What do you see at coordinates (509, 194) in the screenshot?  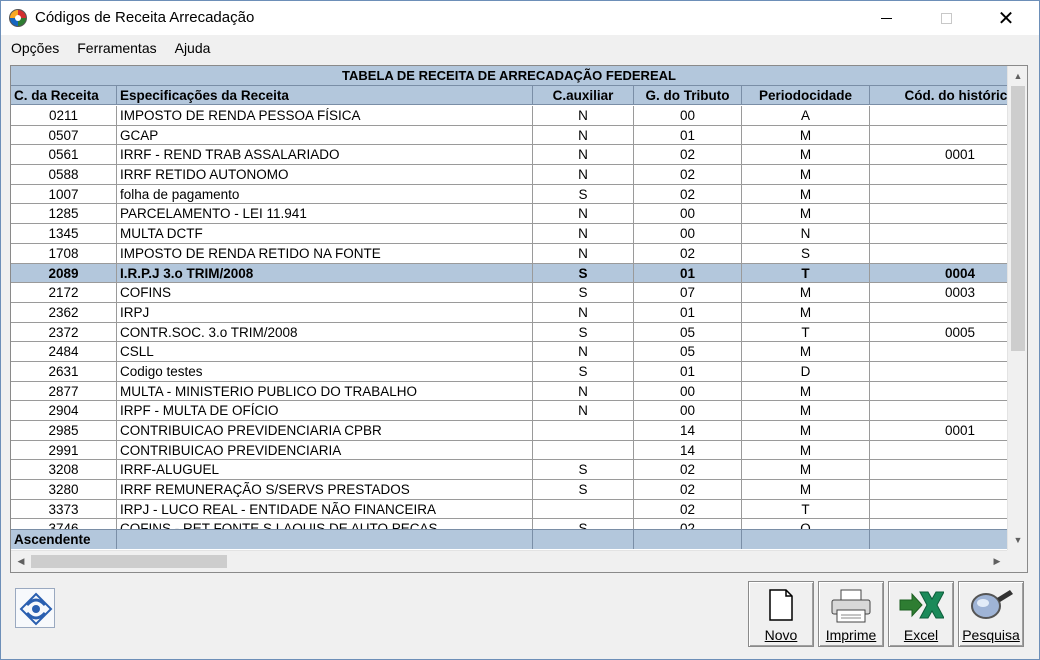 I see `table-row: 1007 folha de pagamento S 02 M` at bounding box center [509, 194].